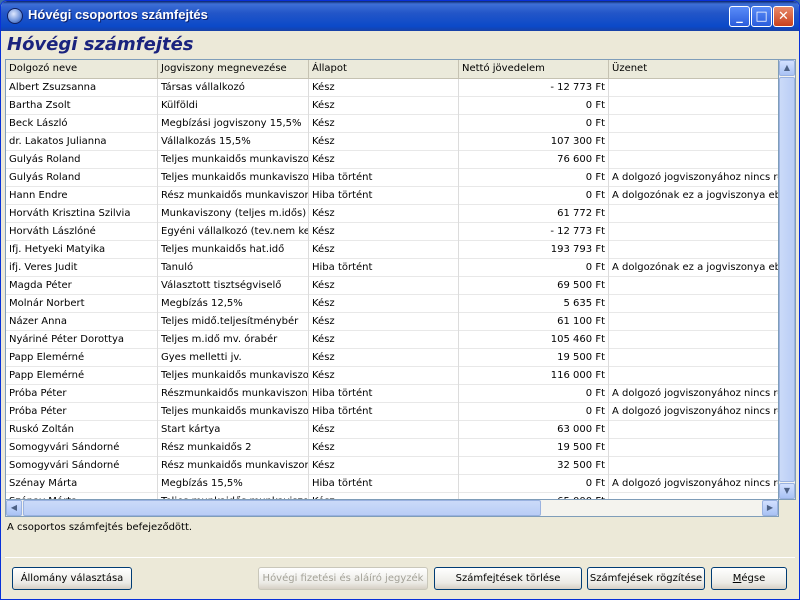 Image resolution: width=800 pixels, height=600 pixels. What do you see at coordinates (72, 578) in the screenshot?
I see `select-staff-button: Állomány választása` at bounding box center [72, 578].